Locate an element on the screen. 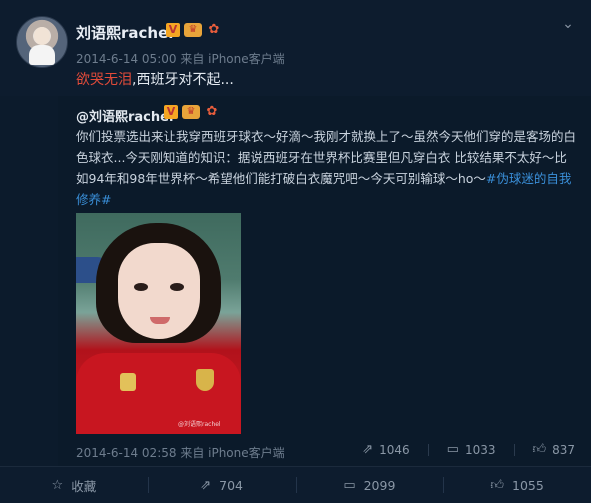  repost-photo: @刘语熙rachel is located at coordinates (158, 323).